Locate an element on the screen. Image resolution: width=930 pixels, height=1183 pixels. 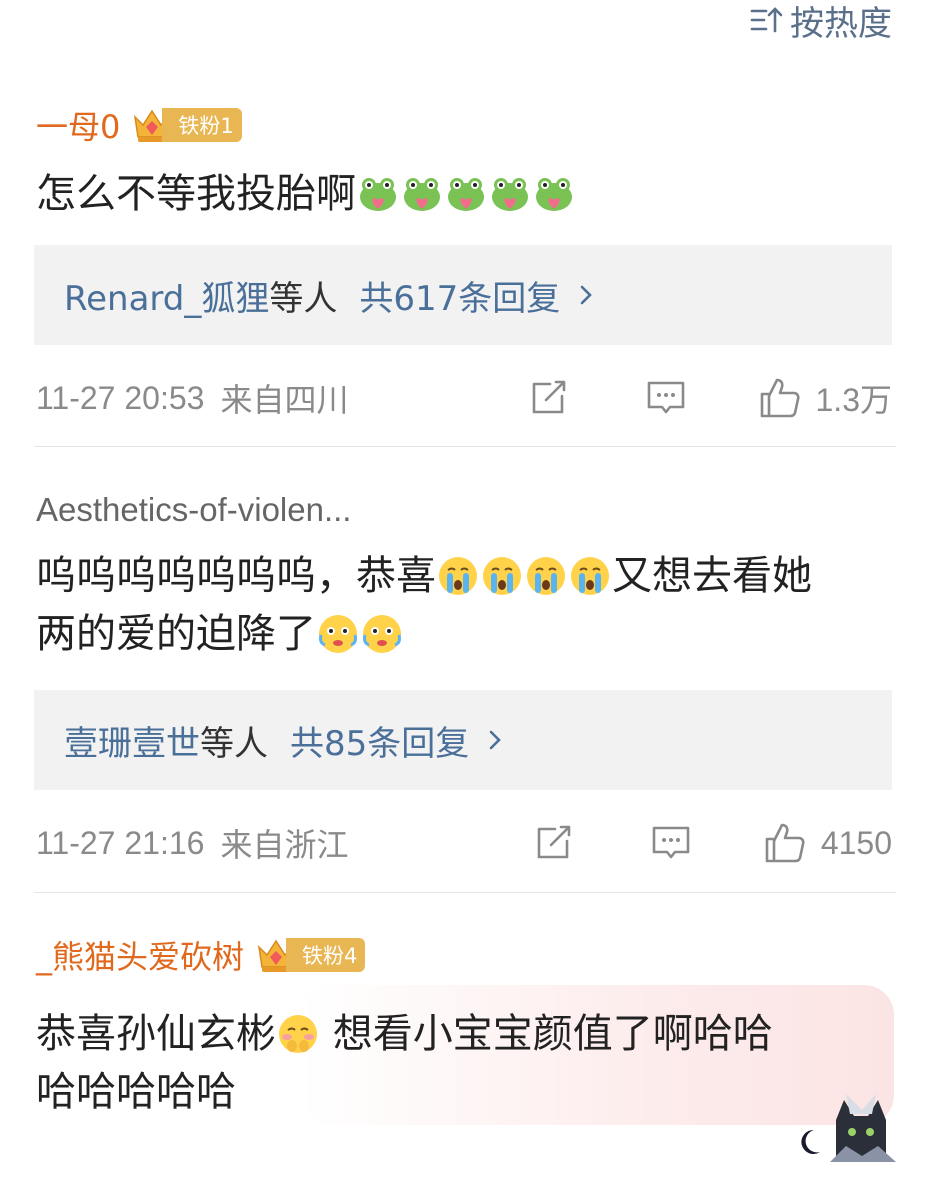
shy-emoji-icon is located at coordinates (298, 1034).